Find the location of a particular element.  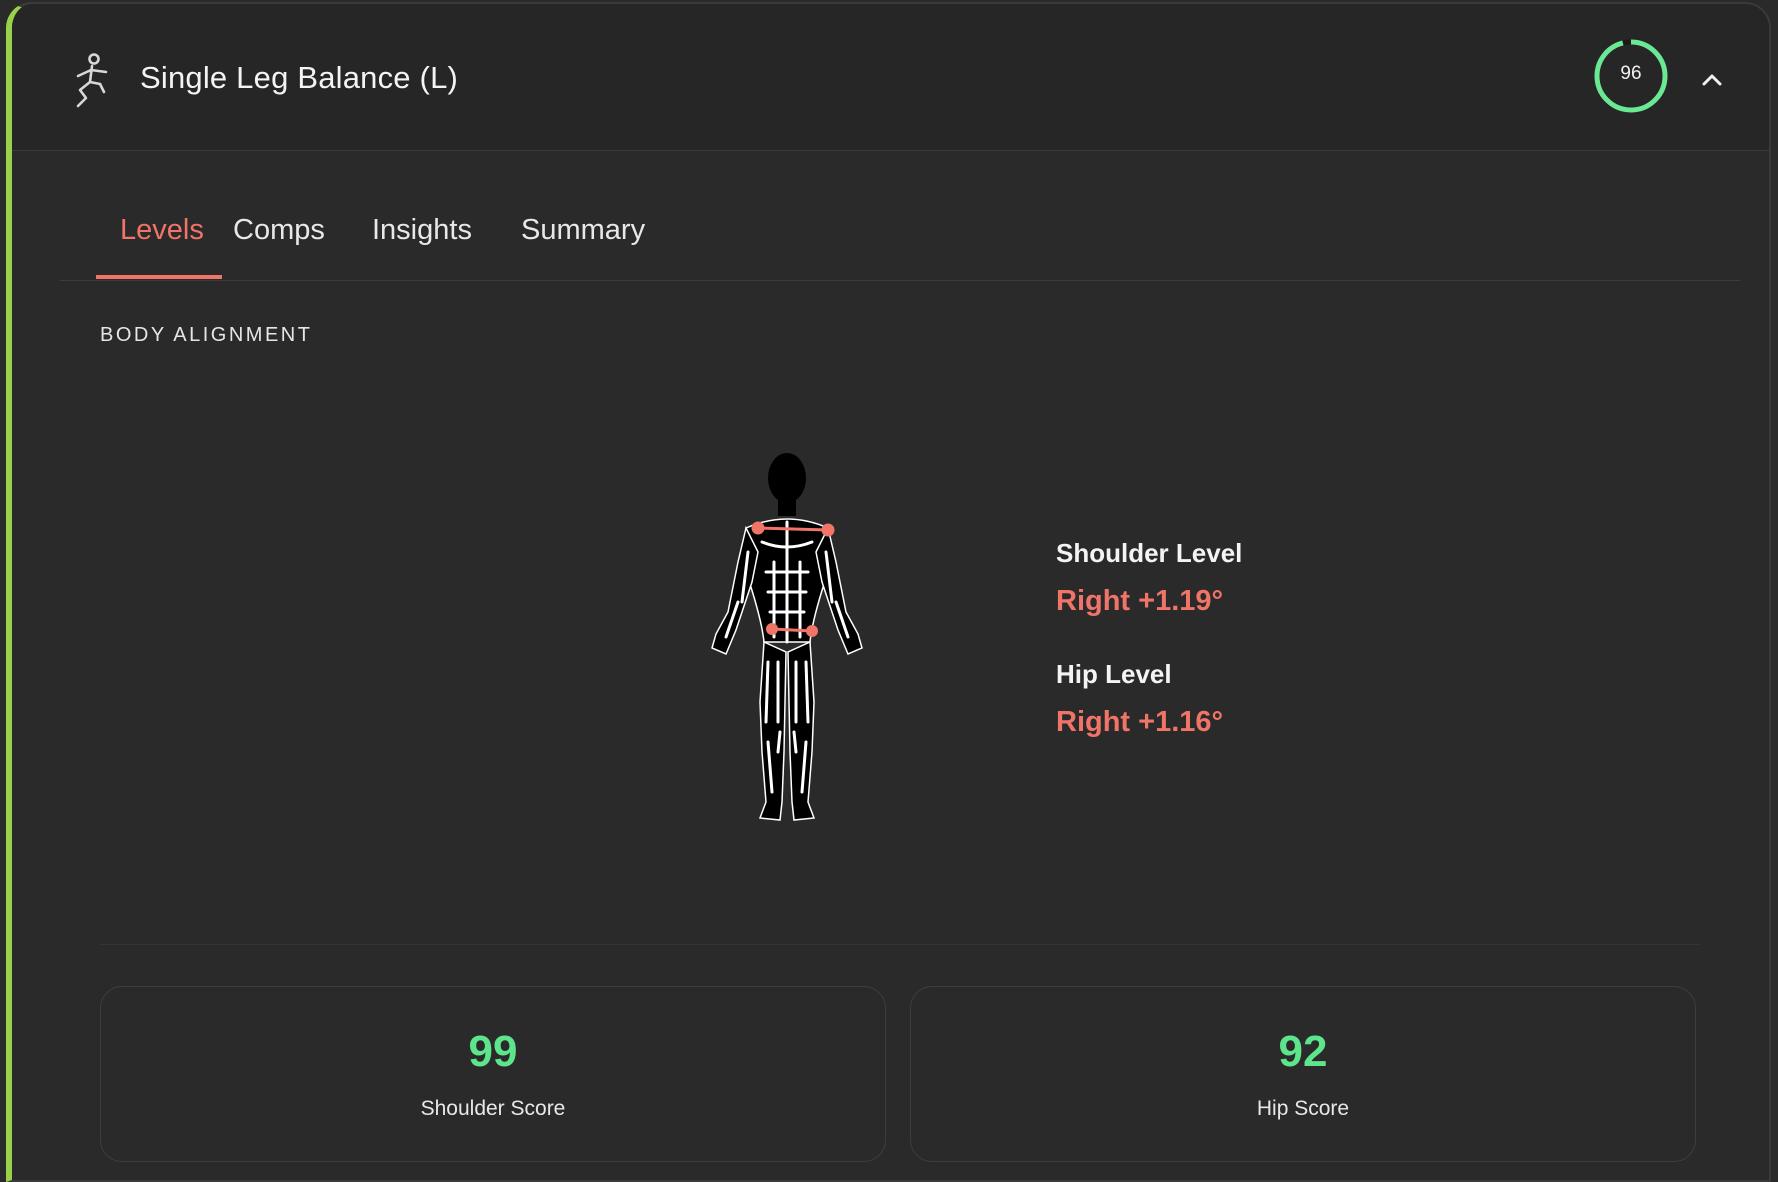

body-silhouette is located at coordinates (787, 637).